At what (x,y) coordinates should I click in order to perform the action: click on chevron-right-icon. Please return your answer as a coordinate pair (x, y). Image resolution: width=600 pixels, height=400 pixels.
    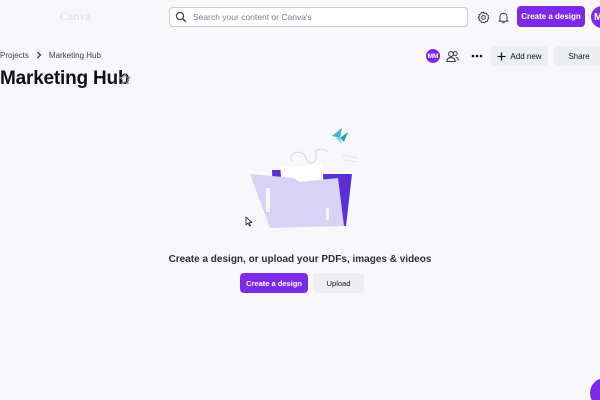
    Looking at the image, I should click on (39, 55).